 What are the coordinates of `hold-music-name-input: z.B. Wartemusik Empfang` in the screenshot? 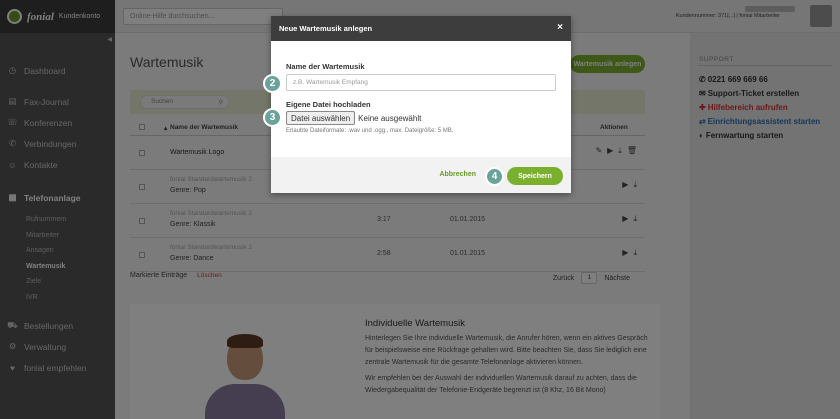 It's located at (421, 82).